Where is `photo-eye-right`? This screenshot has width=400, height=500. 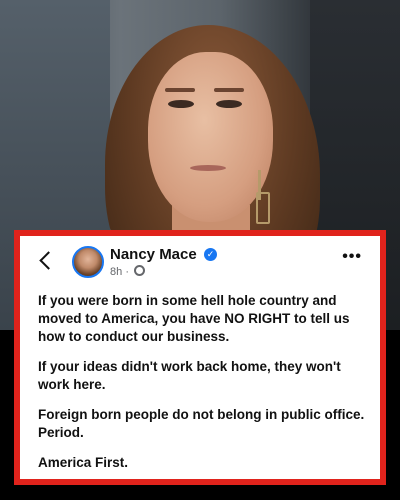 photo-eye-right is located at coordinates (229, 104).